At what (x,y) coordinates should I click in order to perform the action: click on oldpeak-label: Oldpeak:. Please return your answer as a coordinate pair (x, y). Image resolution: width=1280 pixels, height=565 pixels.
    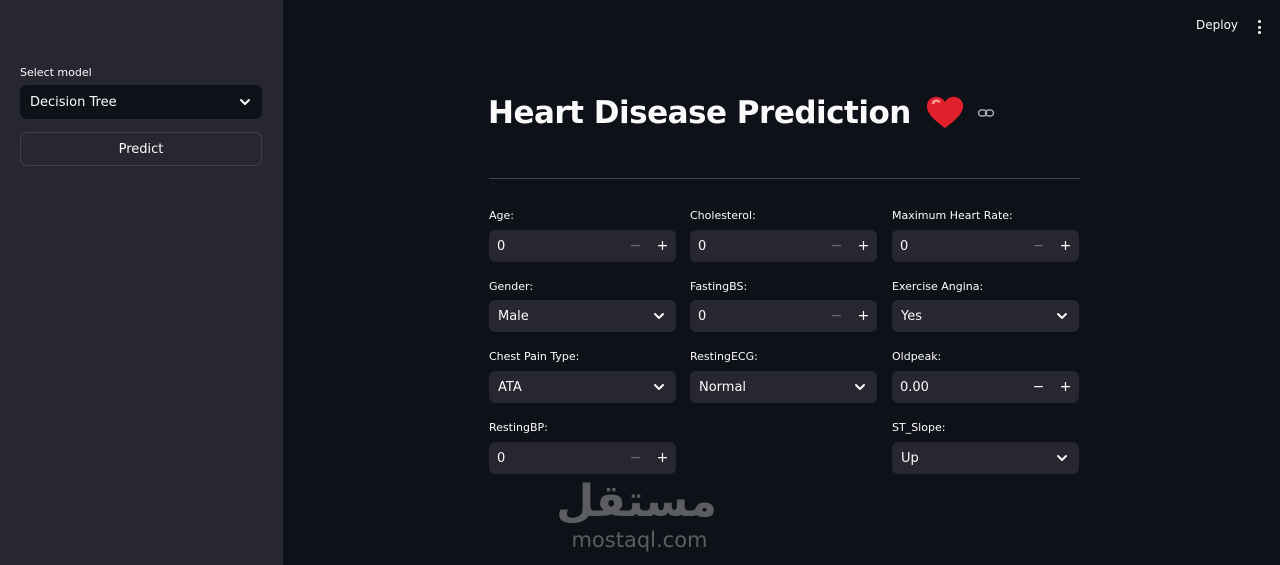
    Looking at the image, I should click on (917, 356).